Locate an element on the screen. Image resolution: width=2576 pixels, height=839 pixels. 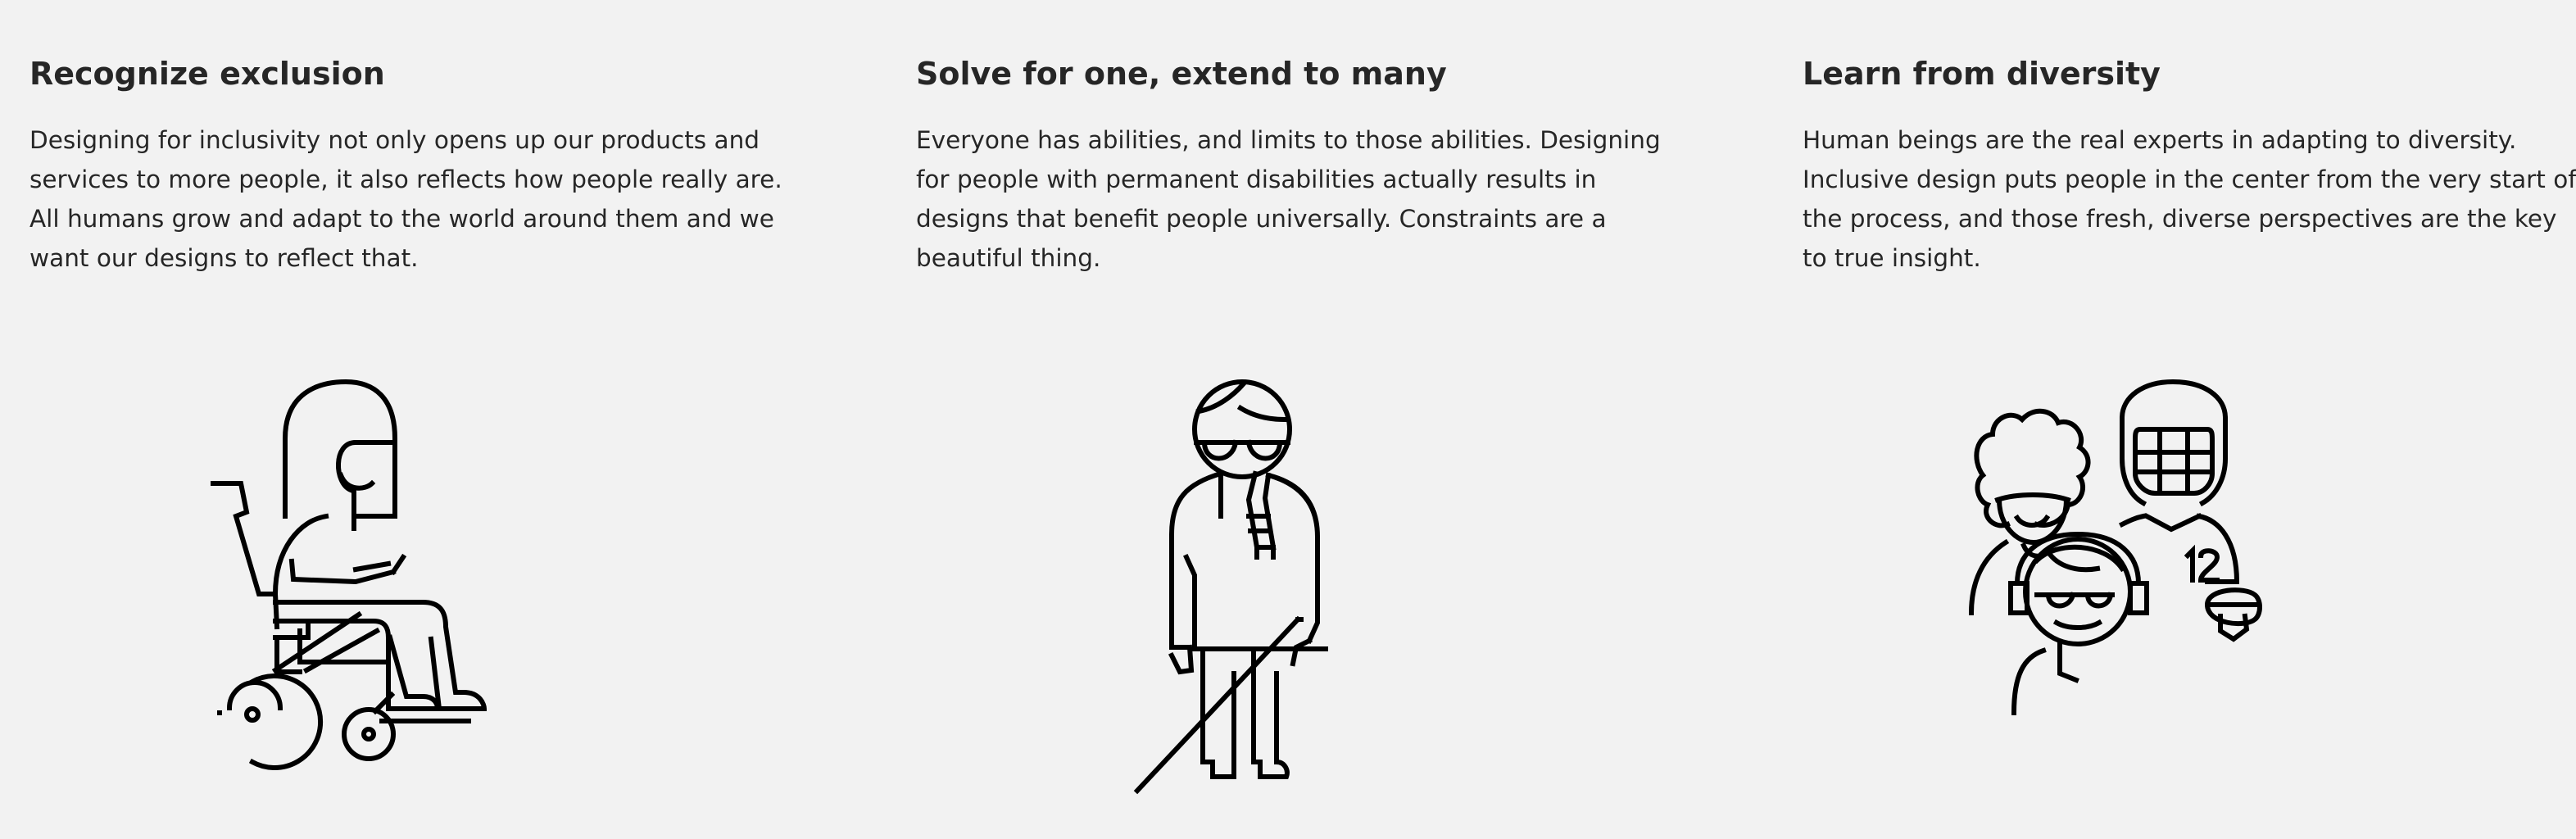
wheelchair-user-illustration is located at coordinates (275, 590).